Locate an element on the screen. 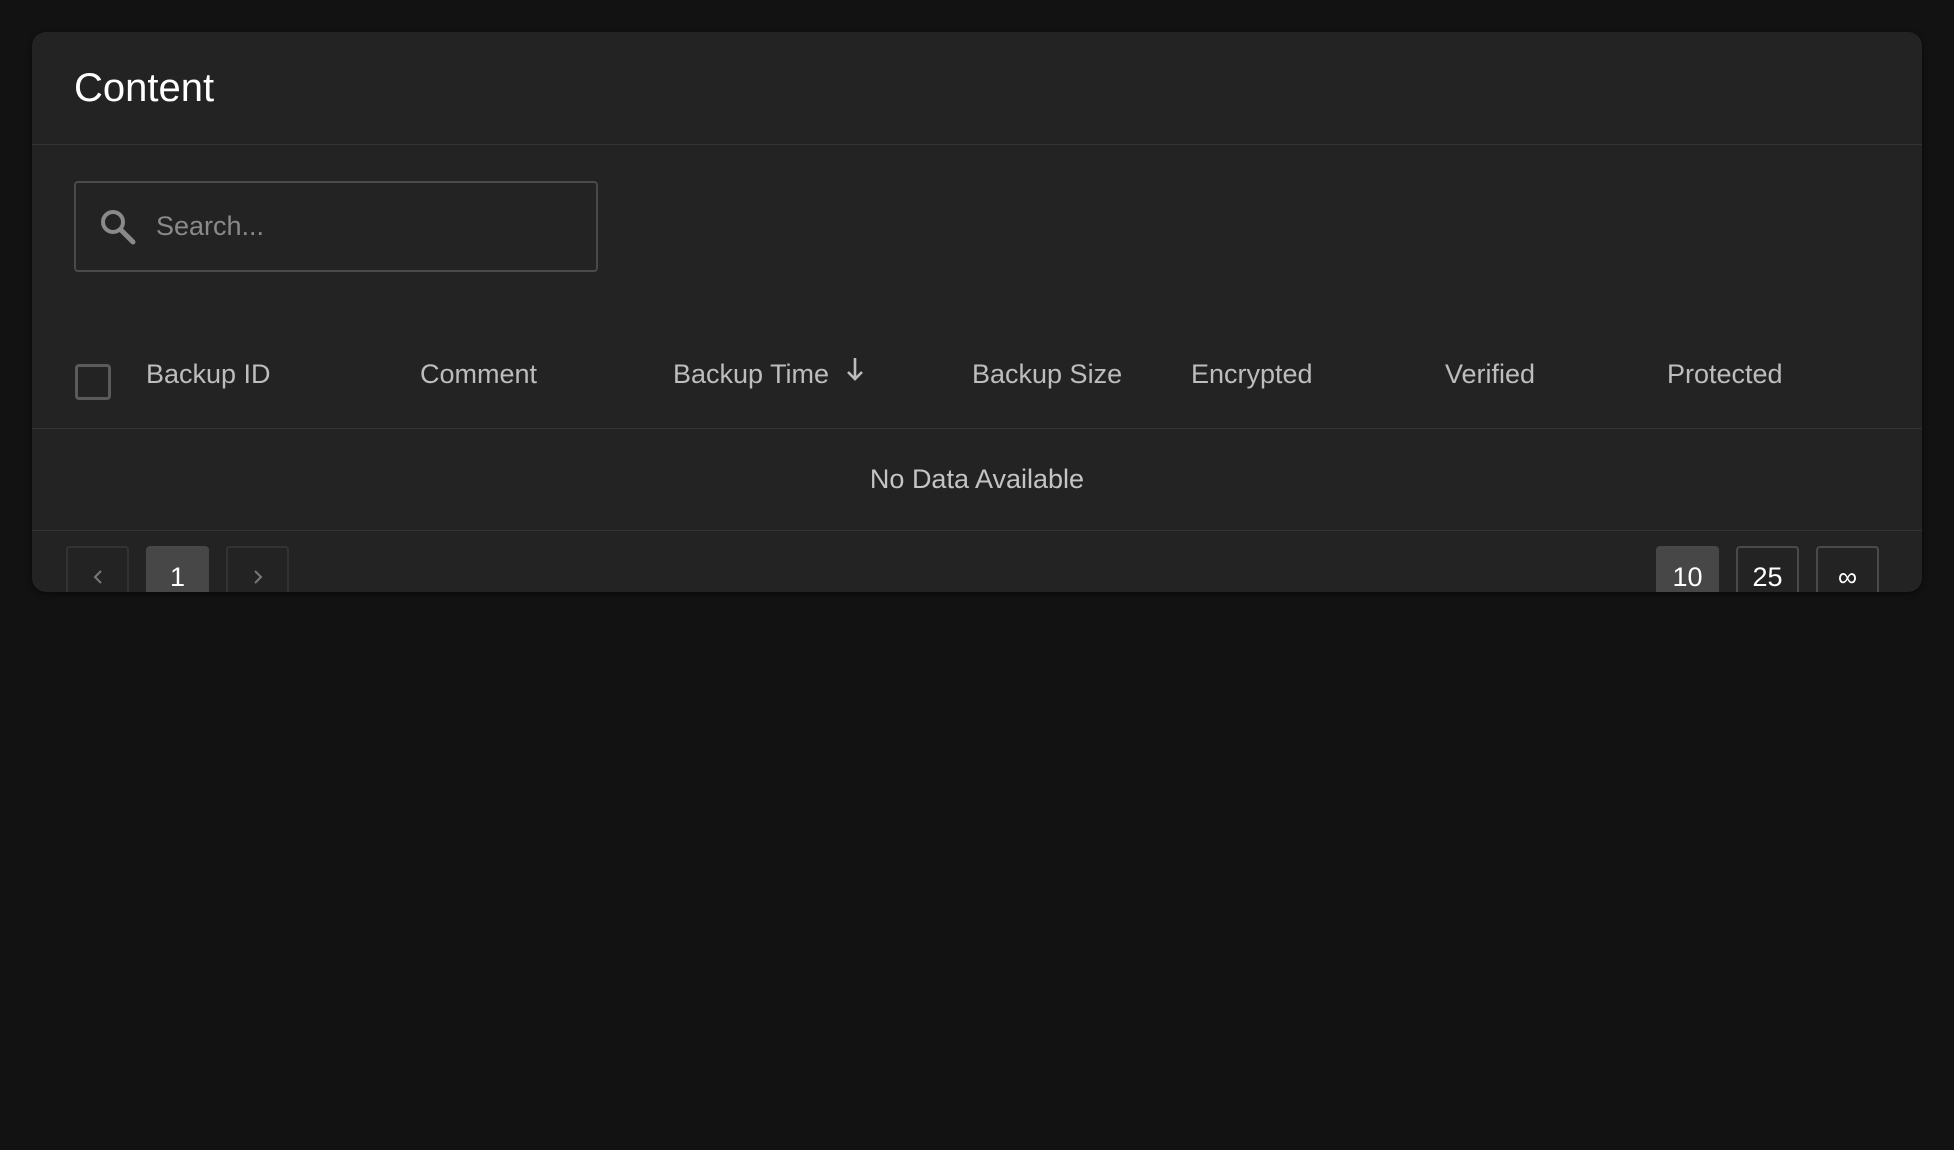 Image resolution: width=1954 pixels, height=1150 pixels. empty-state-message: No Data Available is located at coordinates (977, 480).